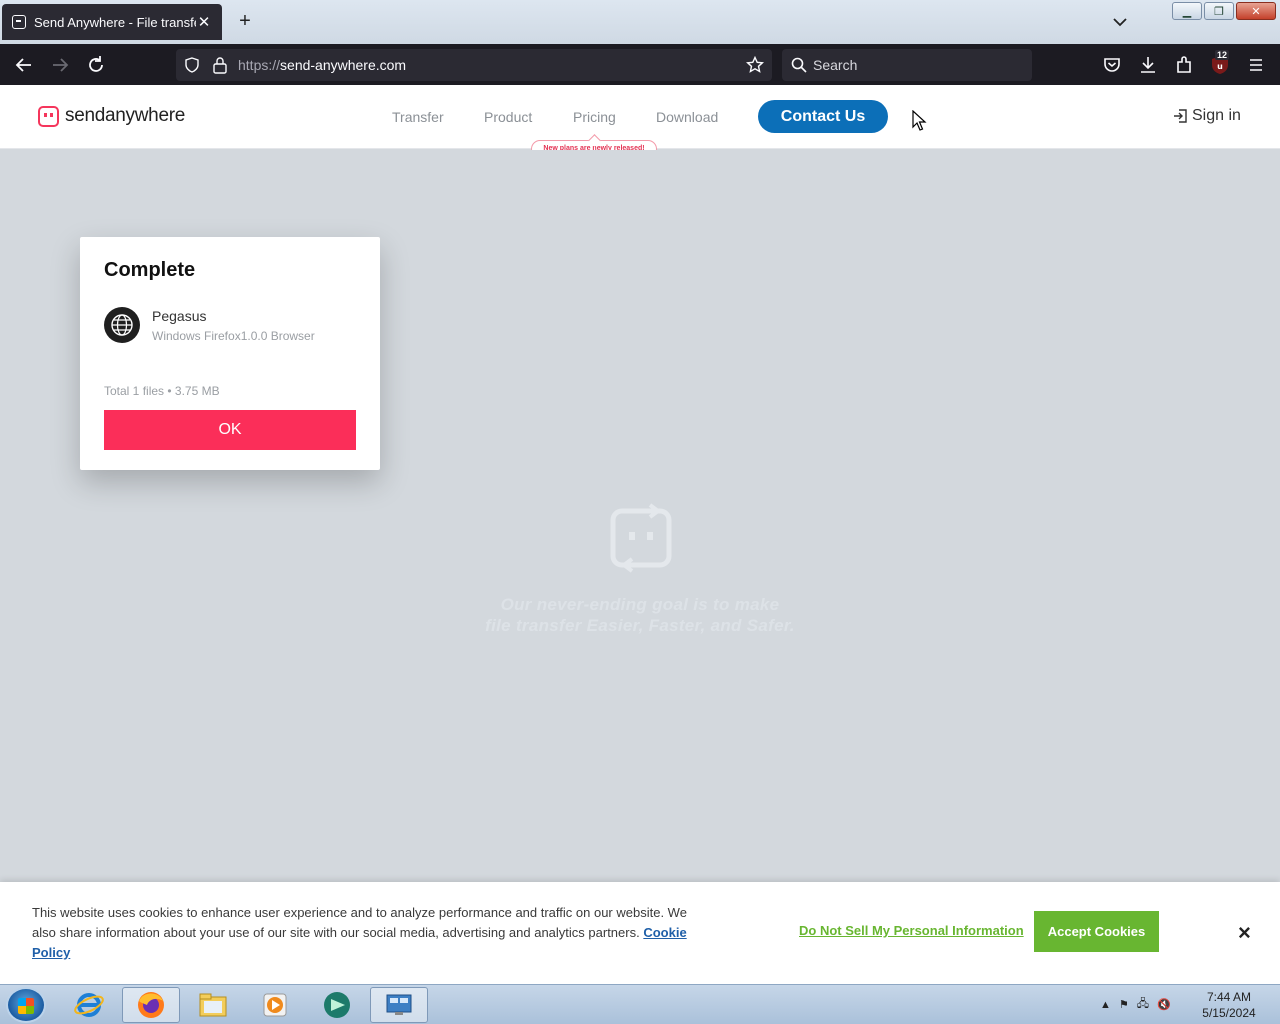 This screenshot has height=1024, width=1280. What do you see at coordinates (1120, 22) in the screenshot?
I see `tab-list-chevron-icon` at bounding box center [1120, 22].